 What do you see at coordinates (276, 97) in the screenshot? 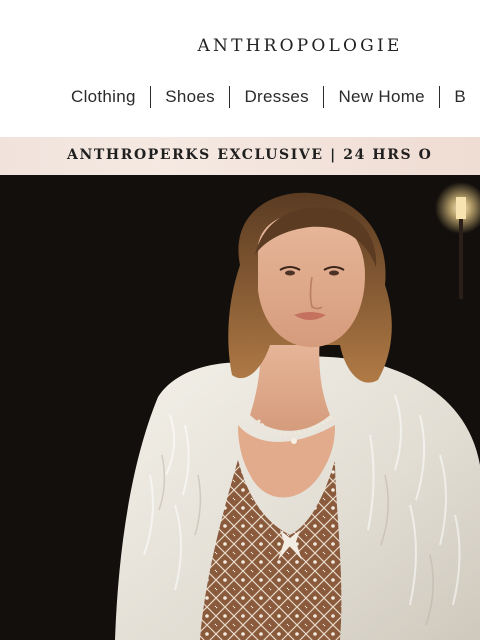
I see `nav-item-dresses: Dresses` at bounding box center [276, 97].